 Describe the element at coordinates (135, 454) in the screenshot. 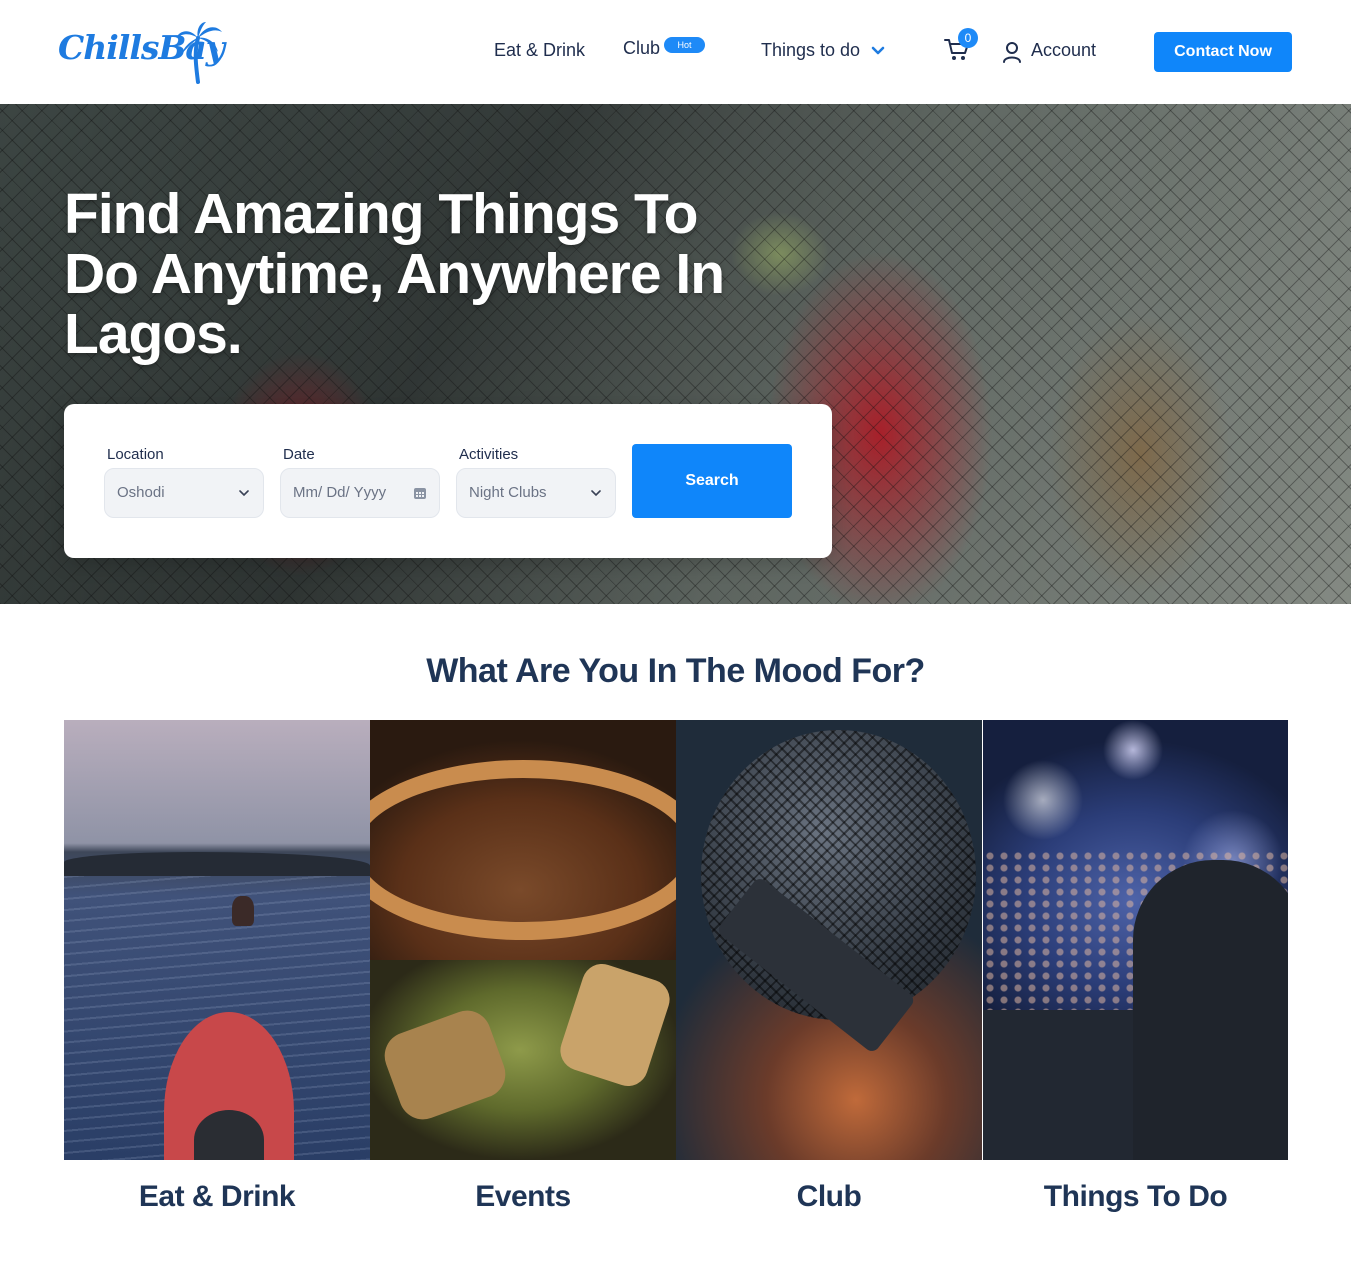

I see `location-label: Location` at that location.